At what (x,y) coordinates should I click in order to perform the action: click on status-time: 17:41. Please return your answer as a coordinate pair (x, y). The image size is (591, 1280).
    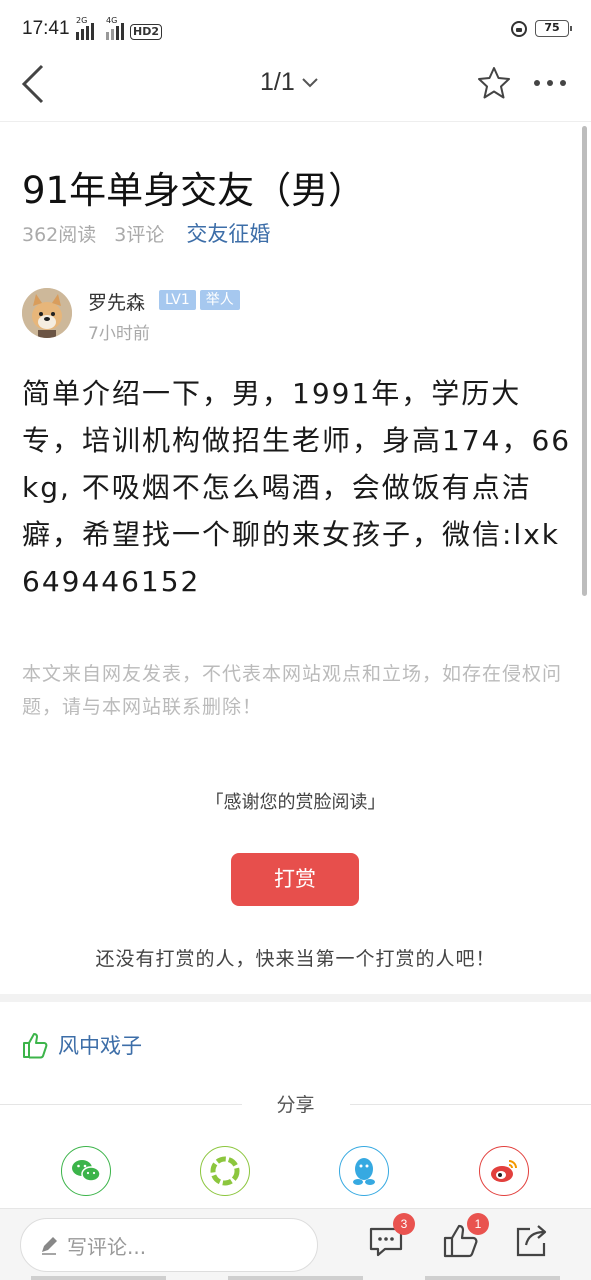
    Looking at the image, I should click on (46, 28).